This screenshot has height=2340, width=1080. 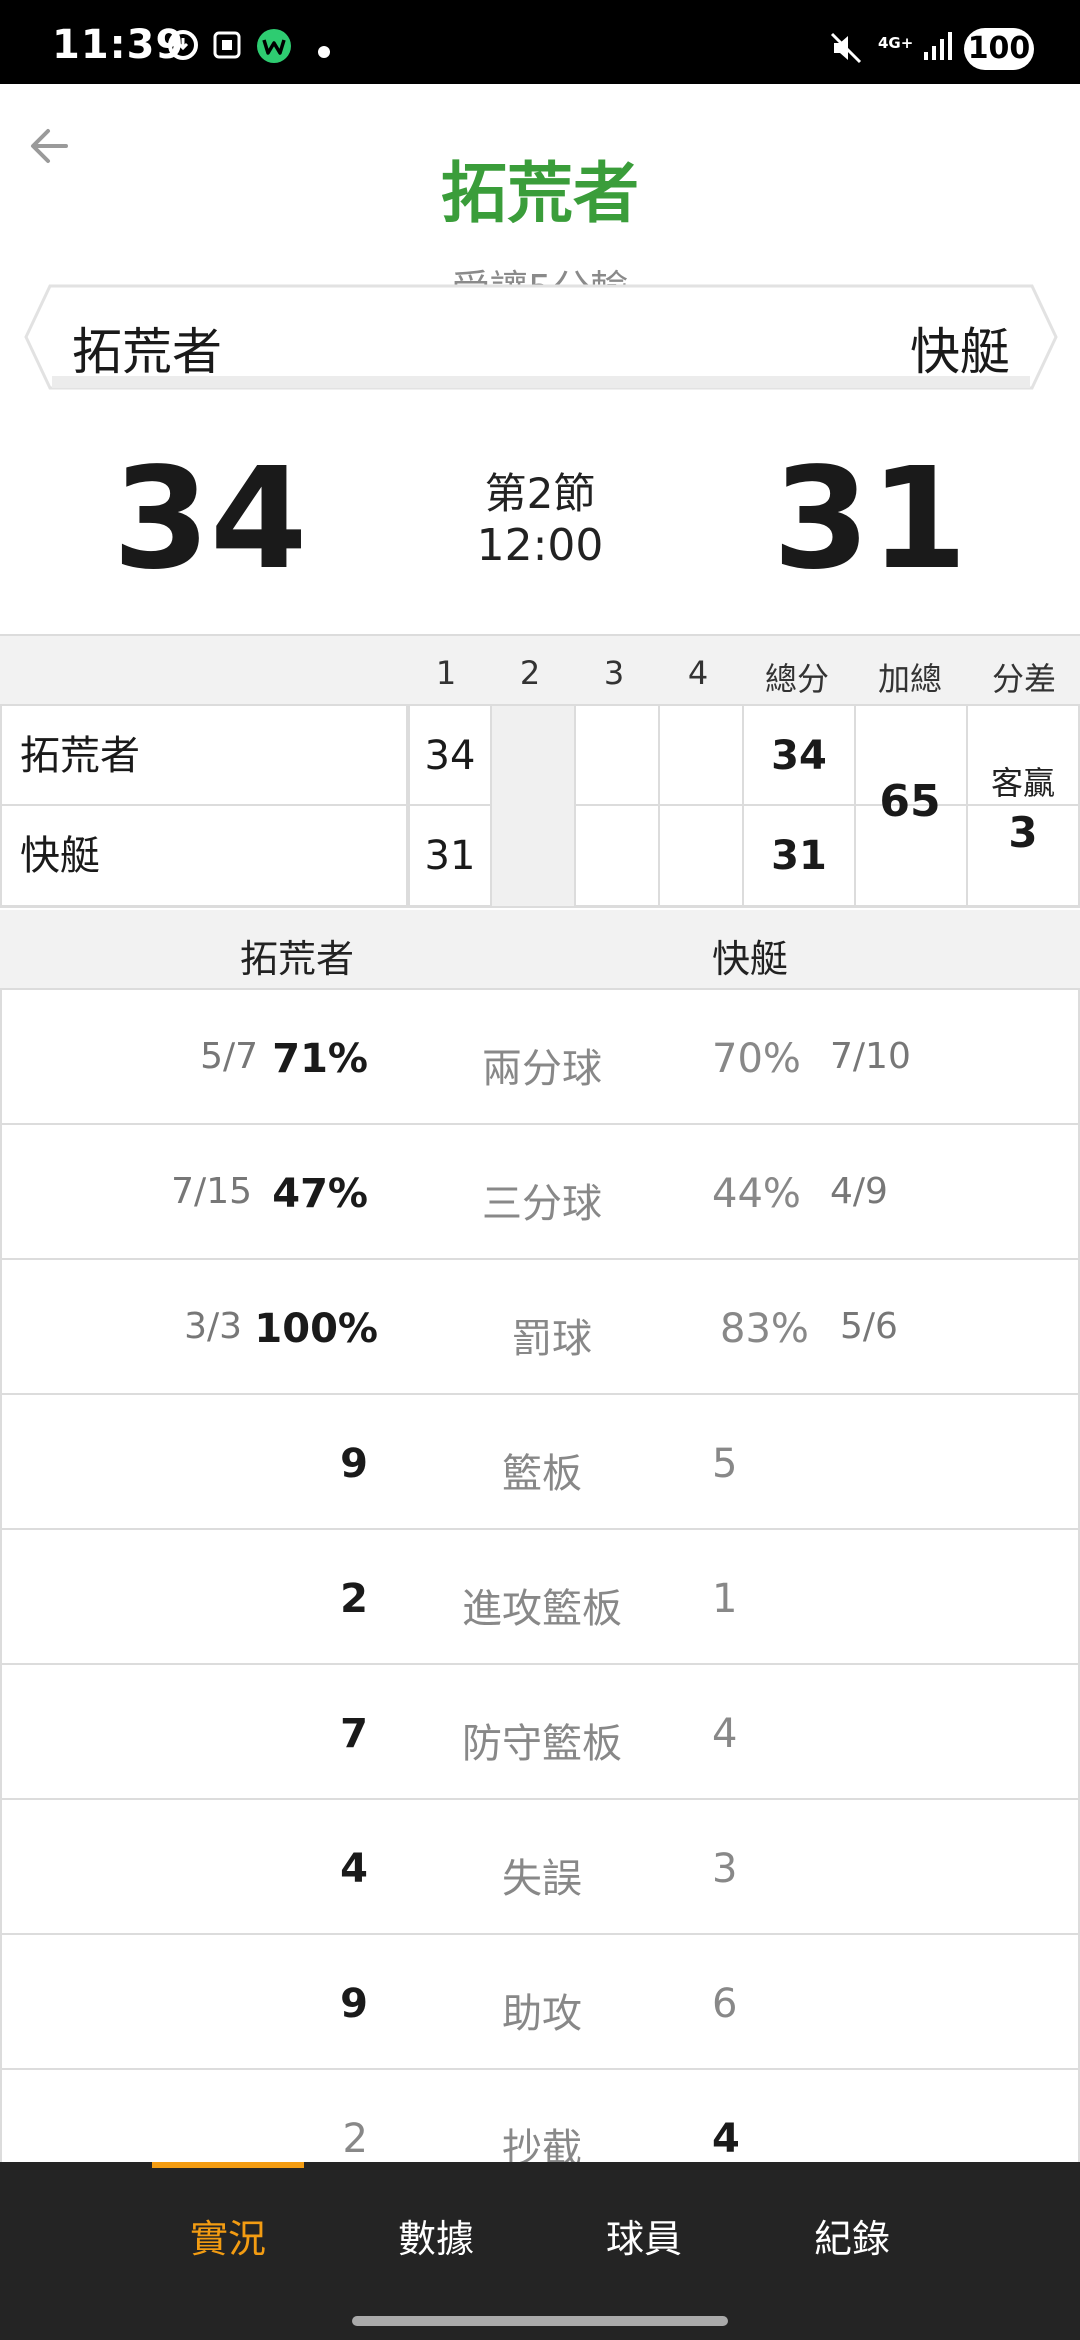 What do you see at coordinates (540, 2116) in the screenshot?
I see `stat-row-steals: 2 抄截 4` at bounding box center [540, 2116].